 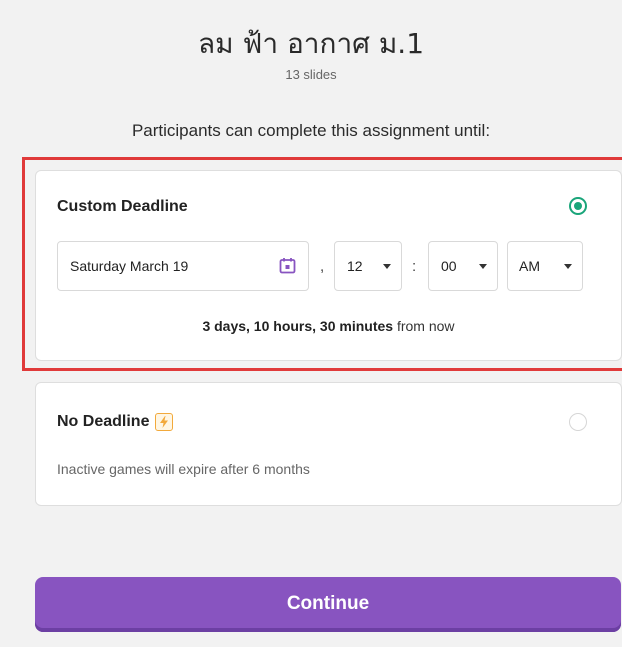 I want to click on time-remaining: 3 days, 10 hours, 30 minutes from now, so click(x=328, y=326).